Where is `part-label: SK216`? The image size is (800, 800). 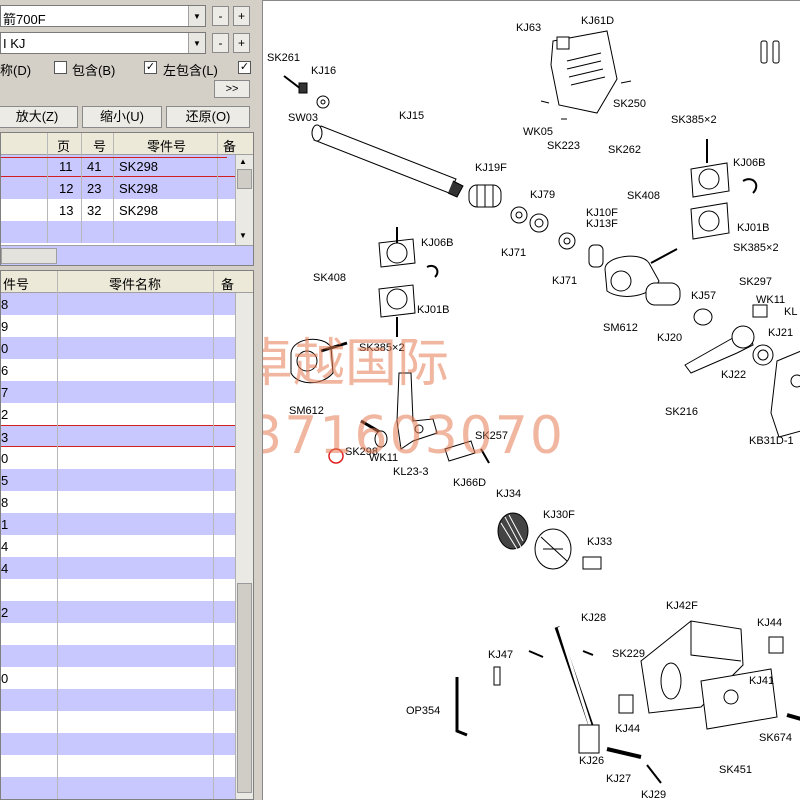 part-label: SK216 is located at coordinates (681, 412).